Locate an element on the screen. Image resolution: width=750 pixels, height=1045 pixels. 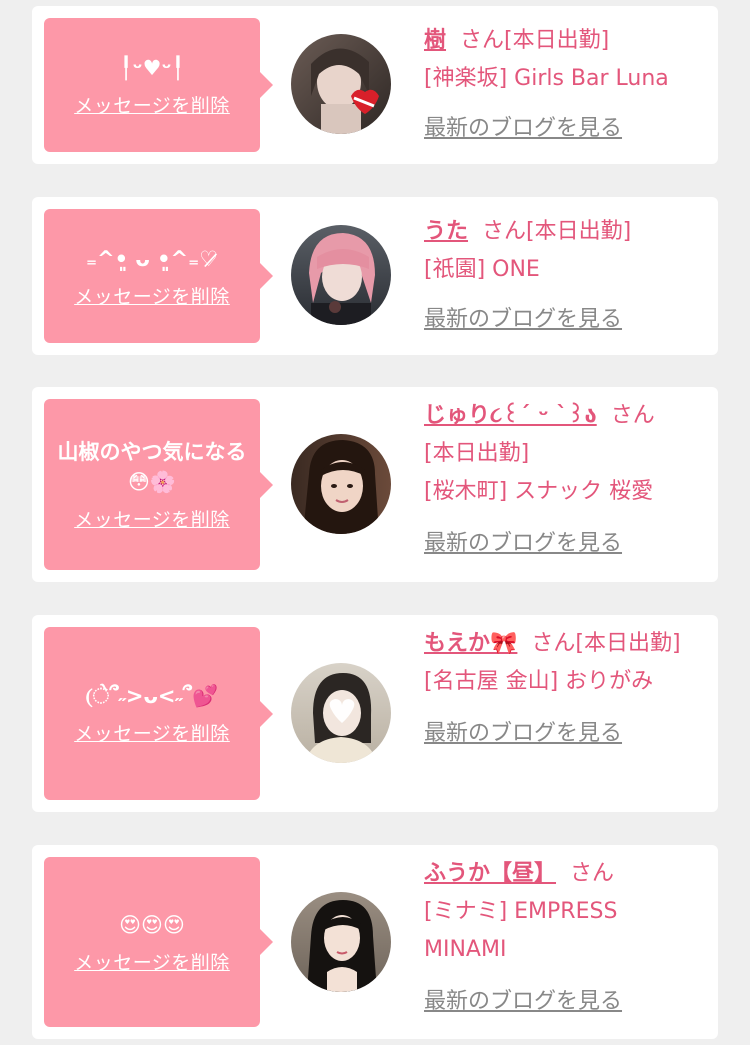
name-line: もえか🎀 さん[本日出勤] is located at coordinates (564, 644).